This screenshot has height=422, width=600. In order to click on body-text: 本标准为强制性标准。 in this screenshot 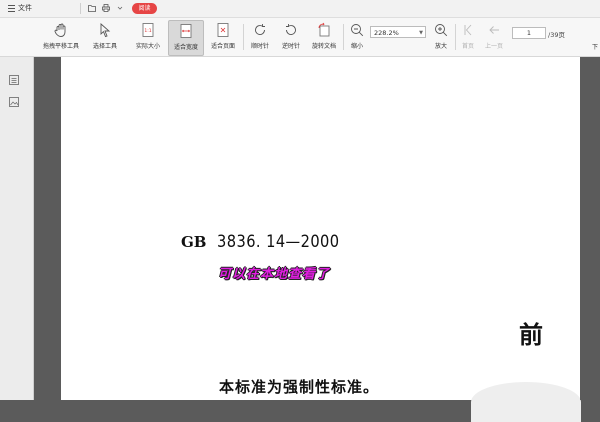, I will do `click(299, 387)`.